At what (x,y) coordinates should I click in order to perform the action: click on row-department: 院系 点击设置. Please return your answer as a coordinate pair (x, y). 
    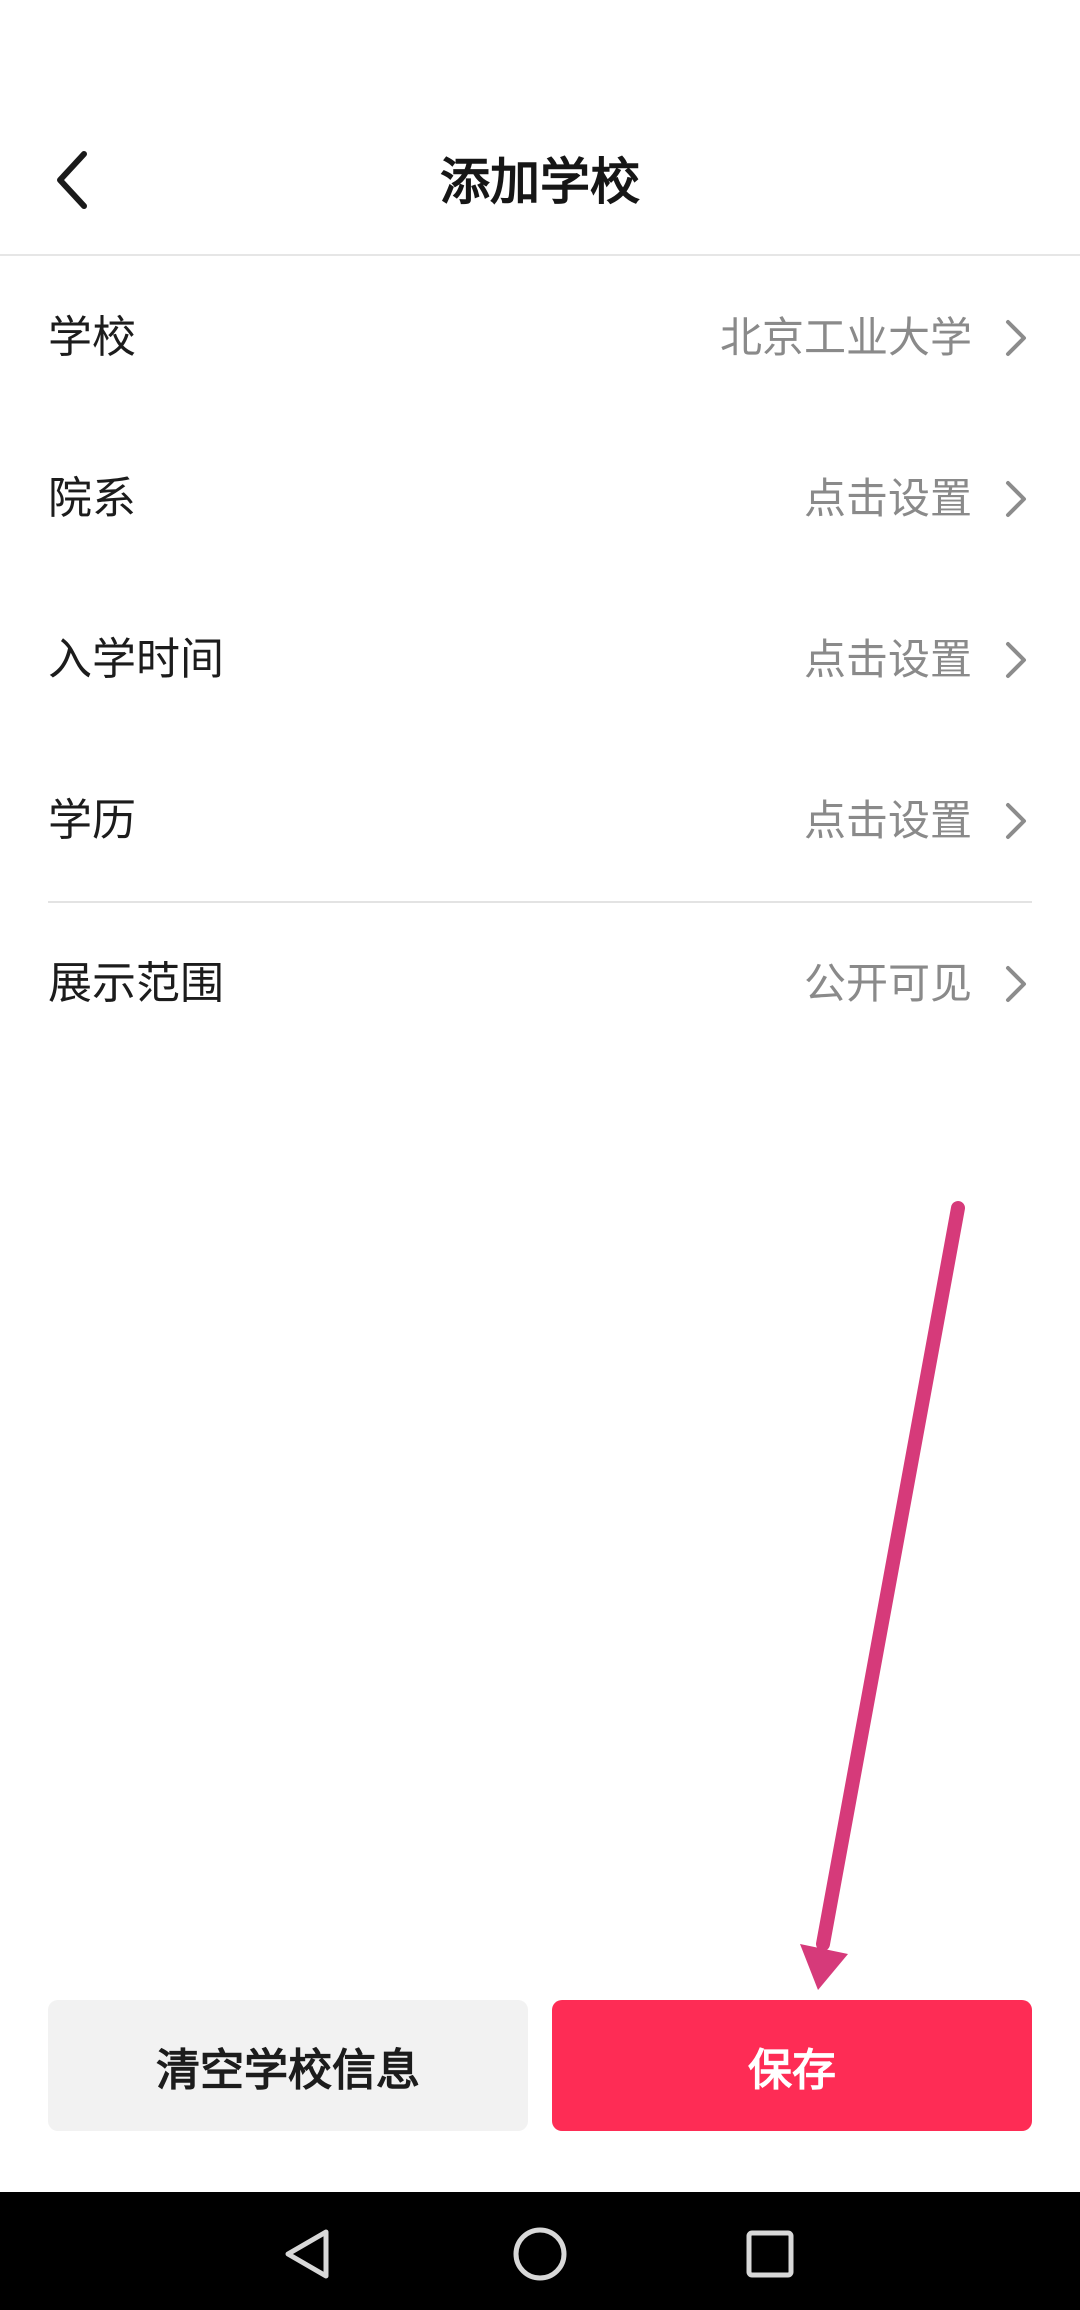
    Looking at the image, I should click on (540, 499).